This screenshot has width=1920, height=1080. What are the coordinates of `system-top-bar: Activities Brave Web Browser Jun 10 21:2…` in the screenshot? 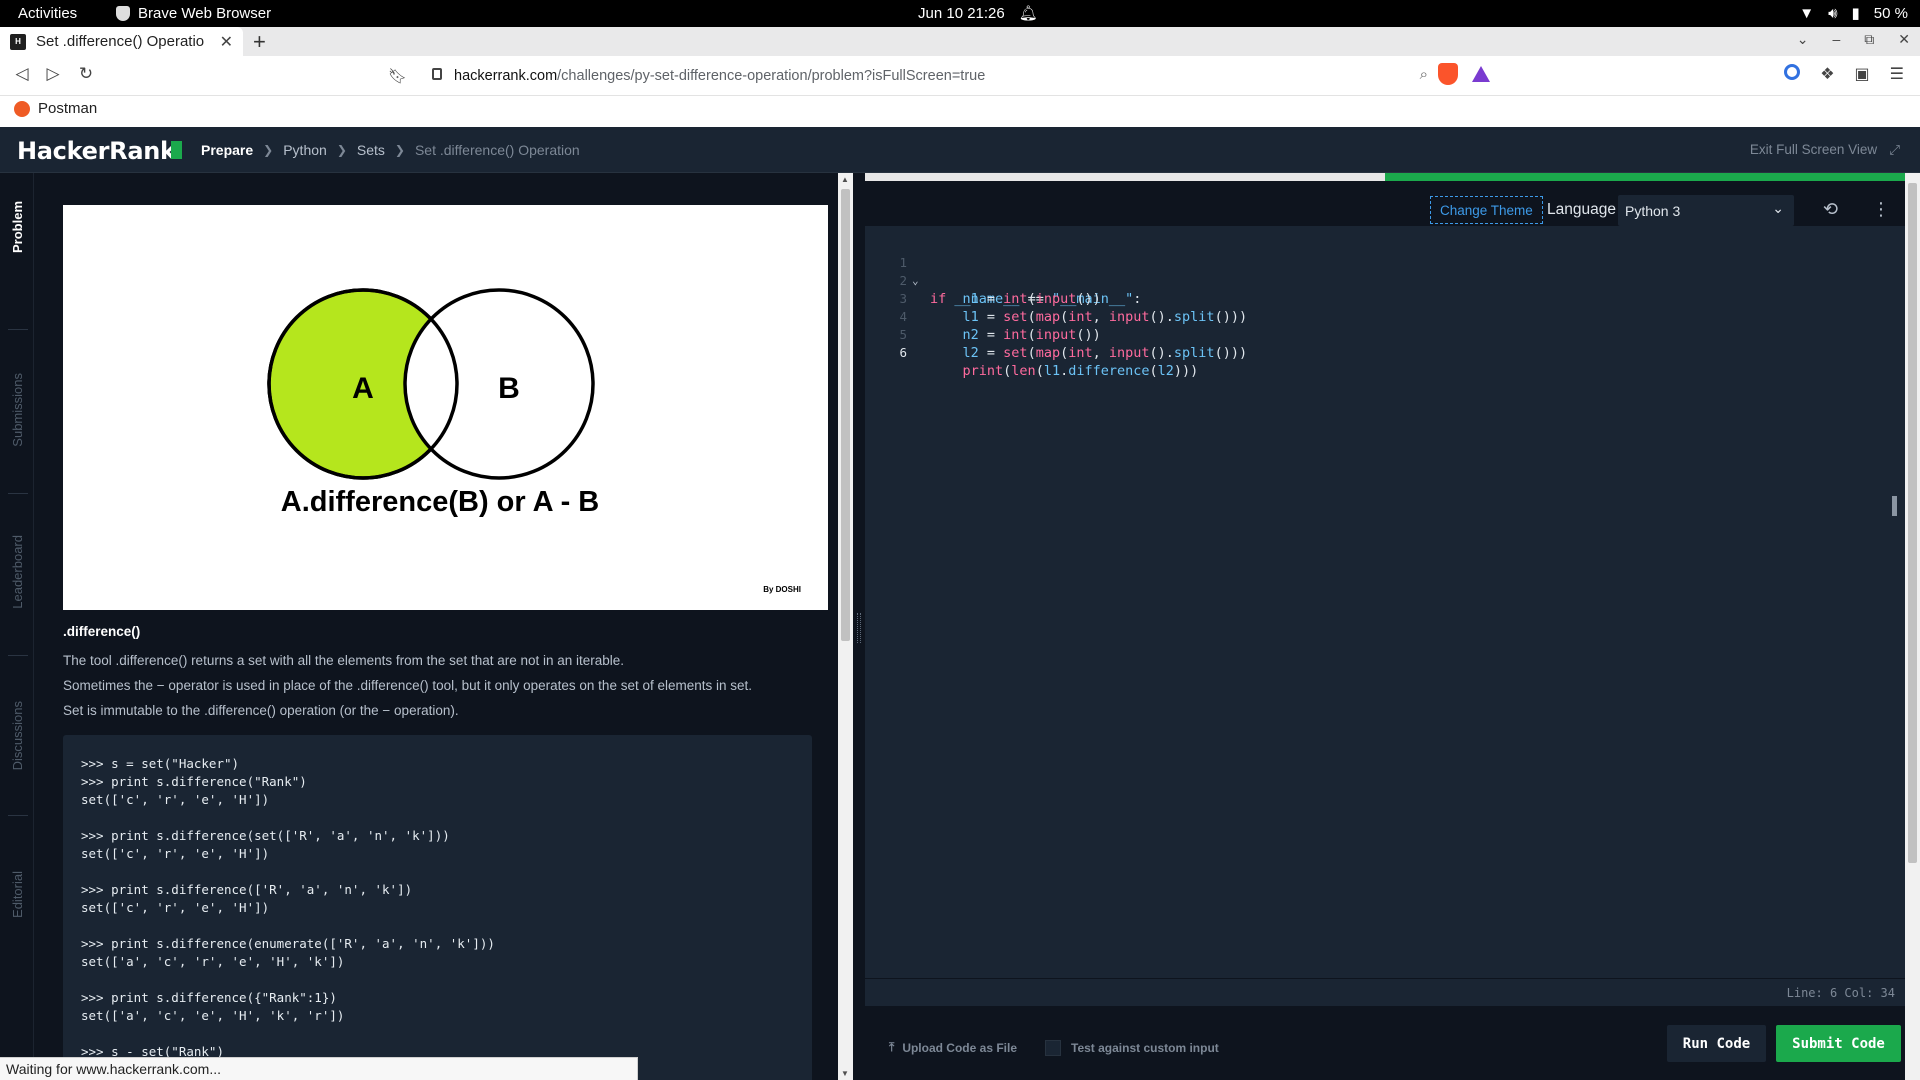 It's located at (960, 13).